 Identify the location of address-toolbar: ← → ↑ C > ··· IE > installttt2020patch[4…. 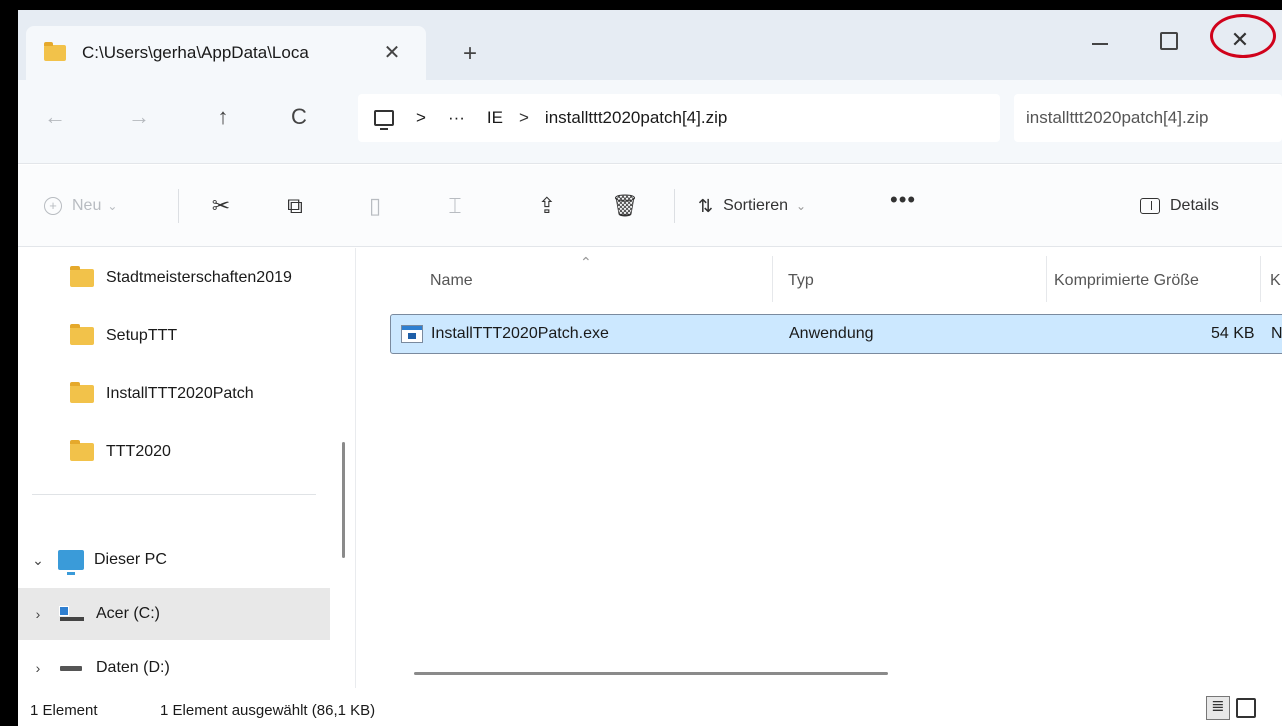
(650, 122).